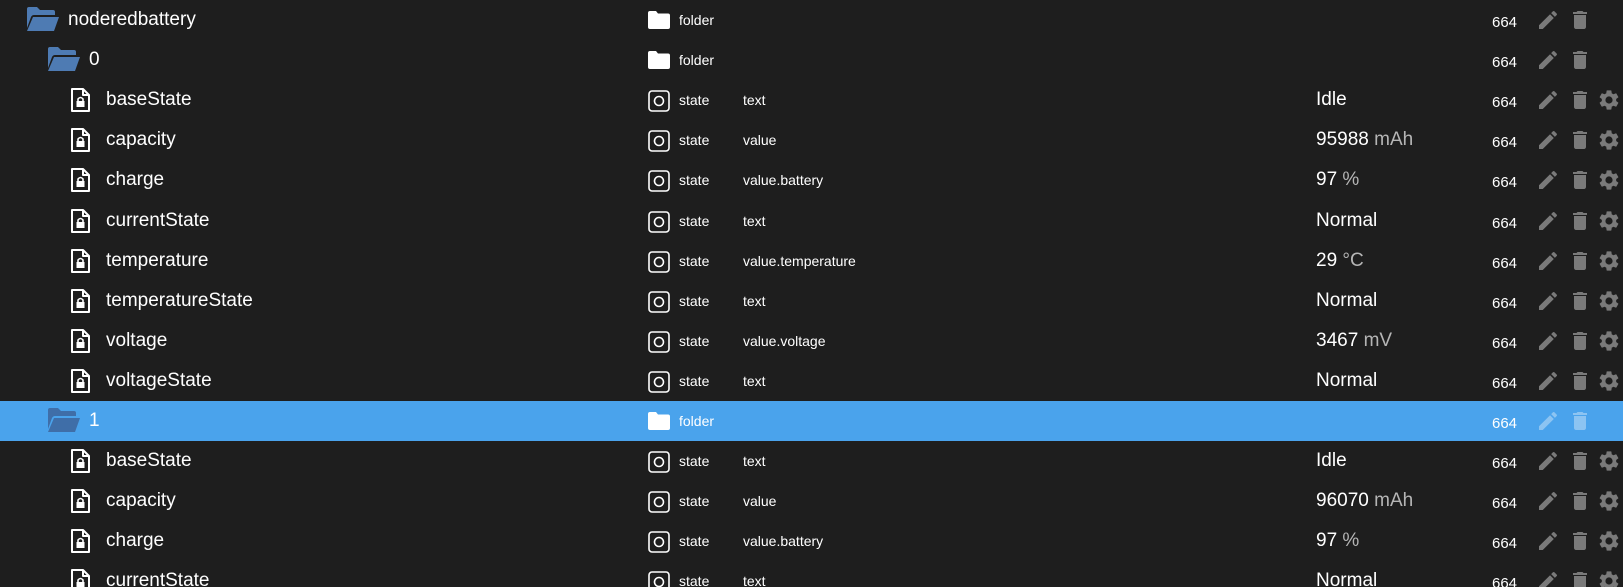  What do you see at coordinates (811, 501) in the screenshot?
I see `tree-state-row: capacity state value 96070 mAh 664` at bounding box center [811, 501].